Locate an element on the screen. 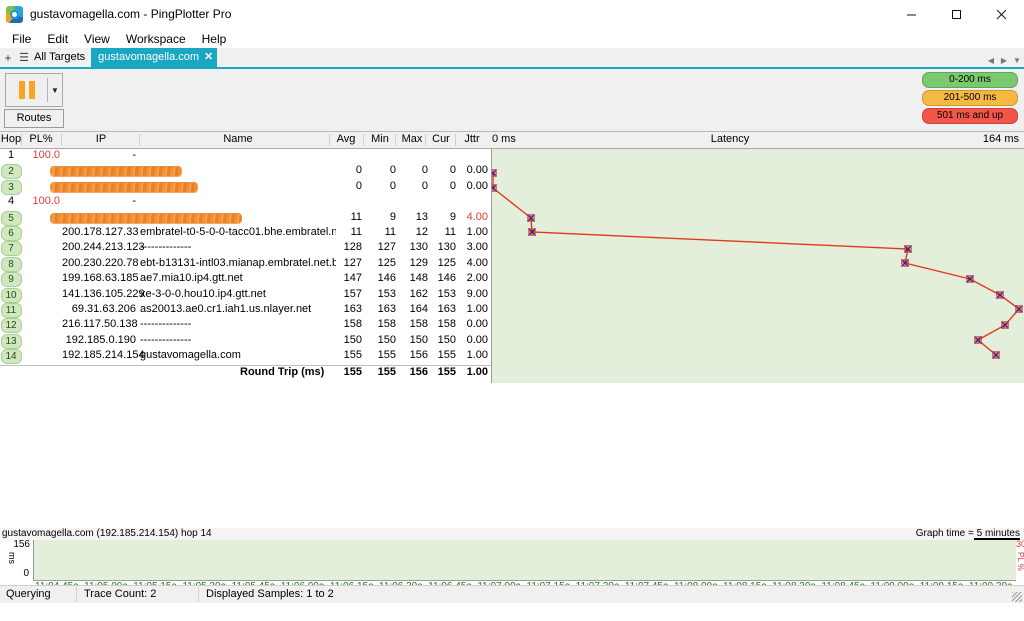 The height and width of the screenshot is (621, 1024). hop-name: ae7.mia10.ip4.gtt.net is located at coordinates (191, 278).